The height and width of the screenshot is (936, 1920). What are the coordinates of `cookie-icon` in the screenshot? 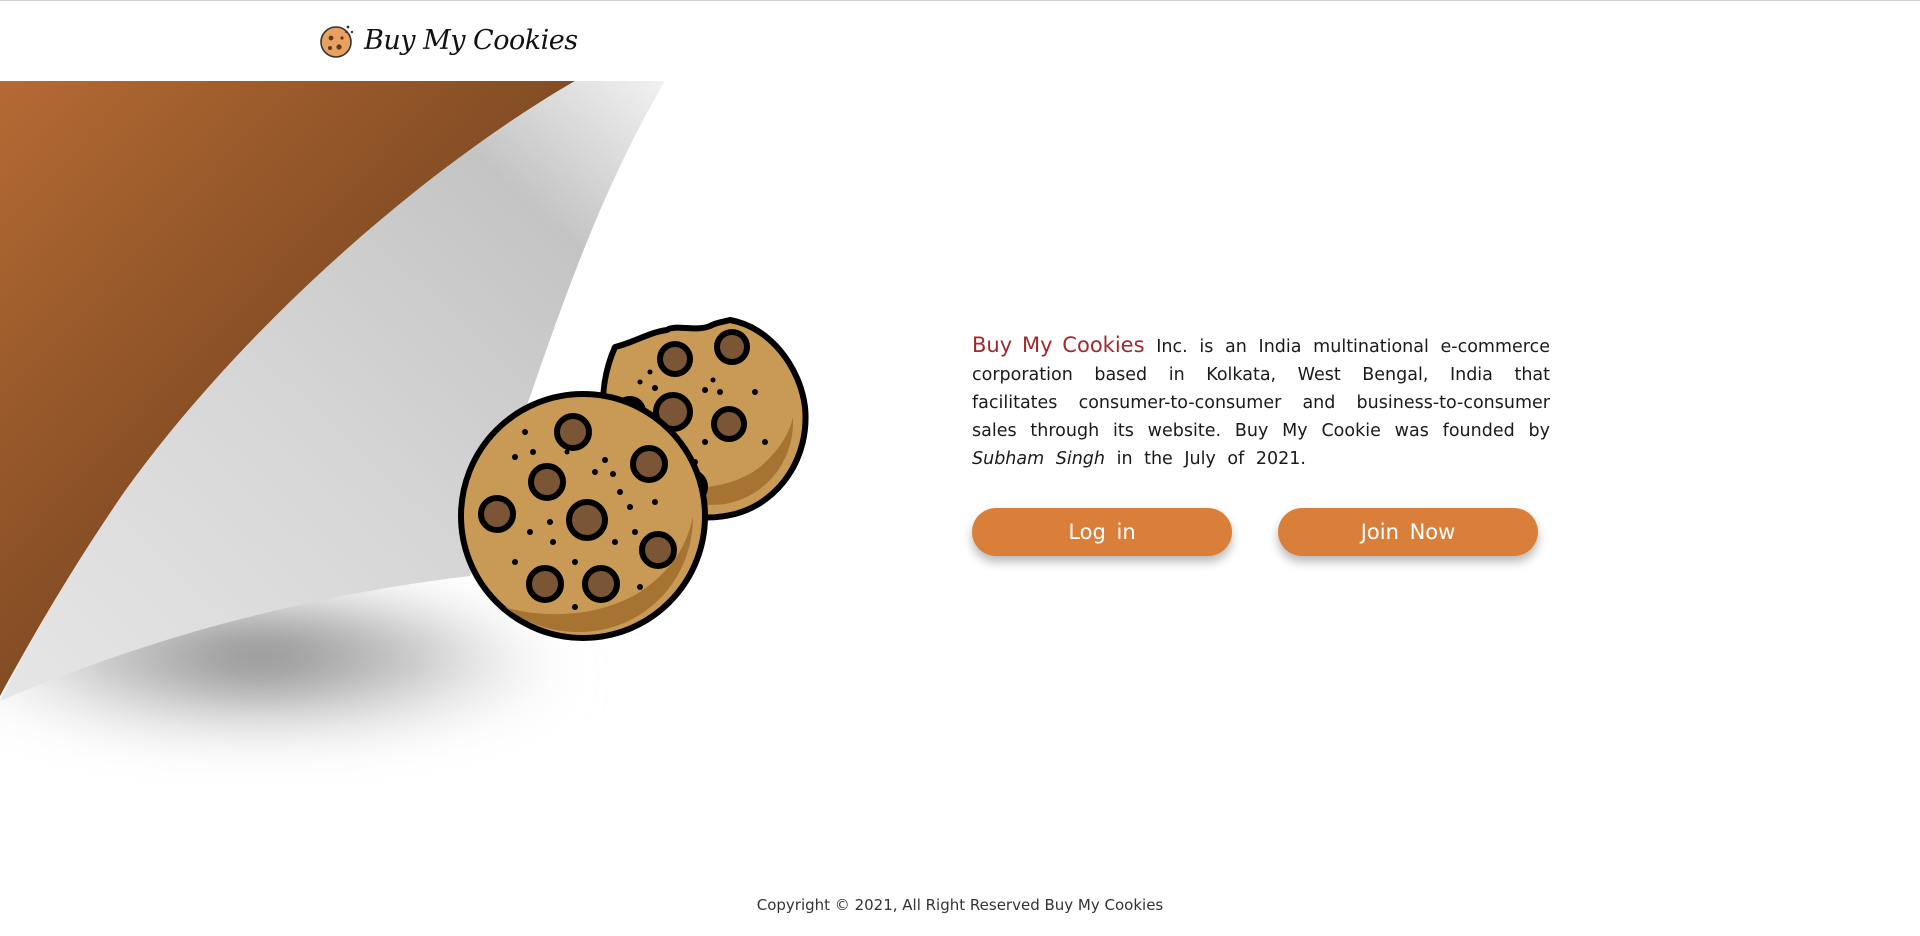 It's located at (337, 40).